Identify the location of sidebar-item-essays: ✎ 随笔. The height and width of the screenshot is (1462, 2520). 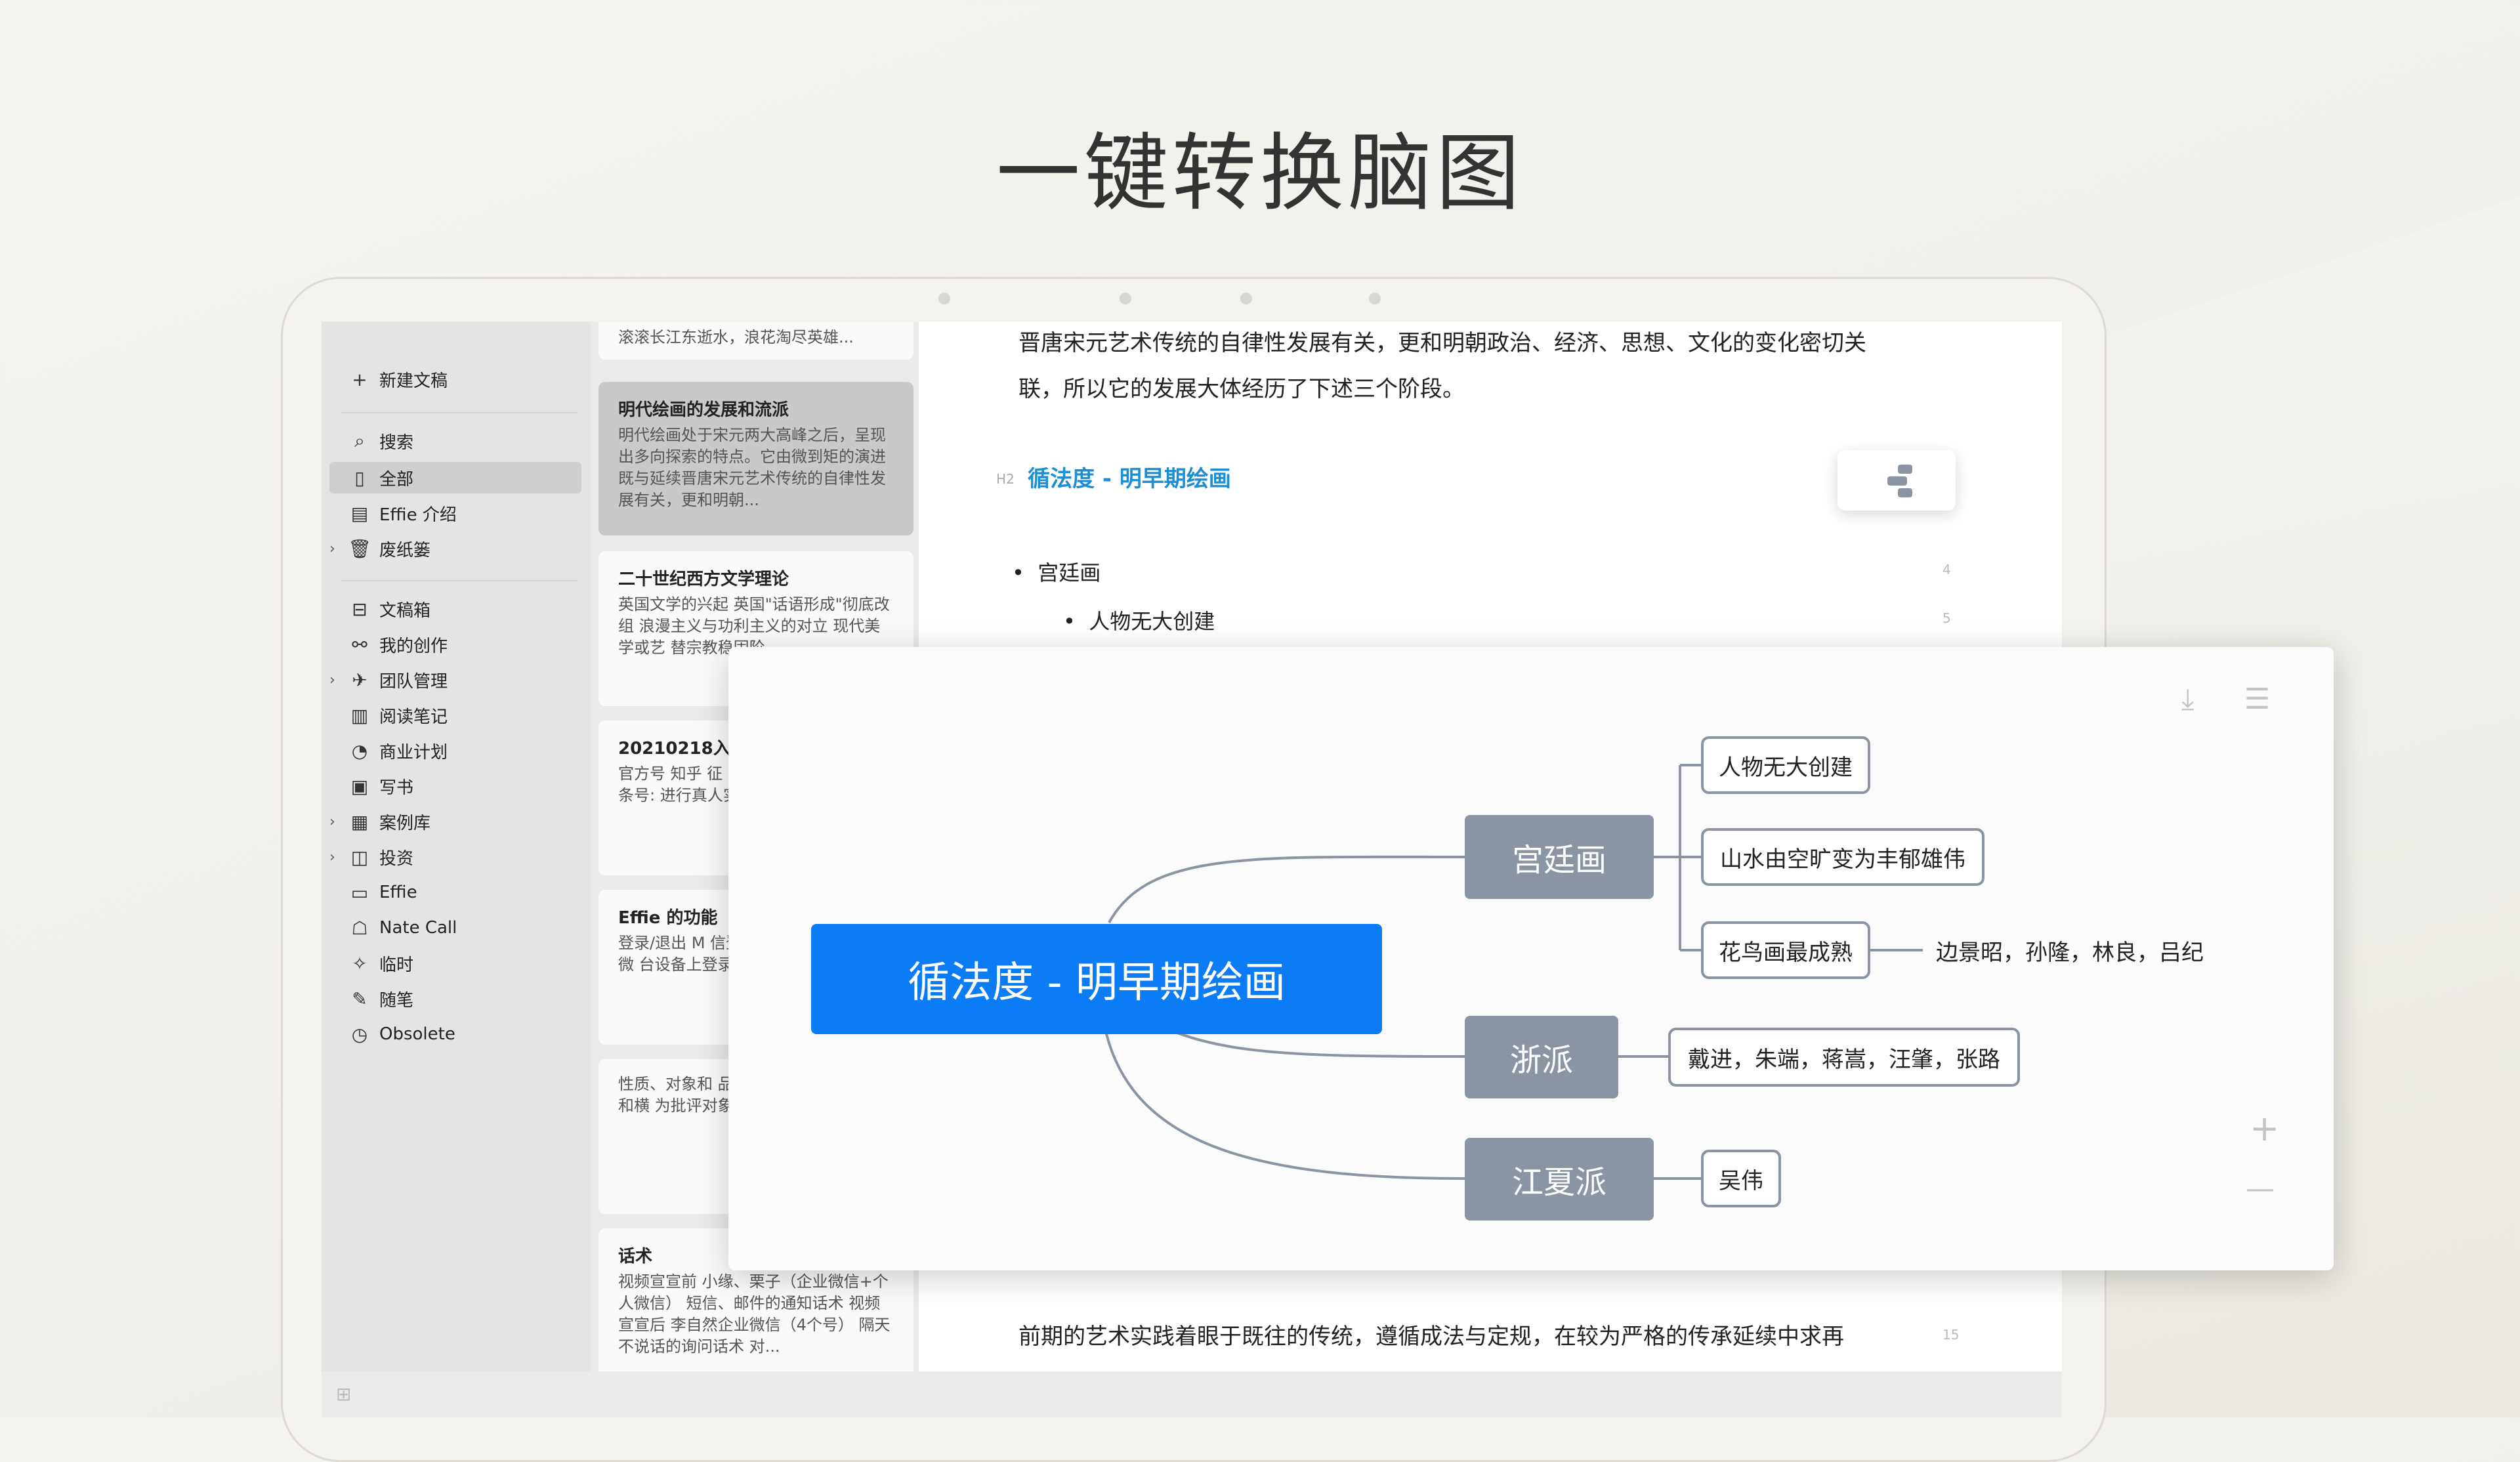
(380, 998).